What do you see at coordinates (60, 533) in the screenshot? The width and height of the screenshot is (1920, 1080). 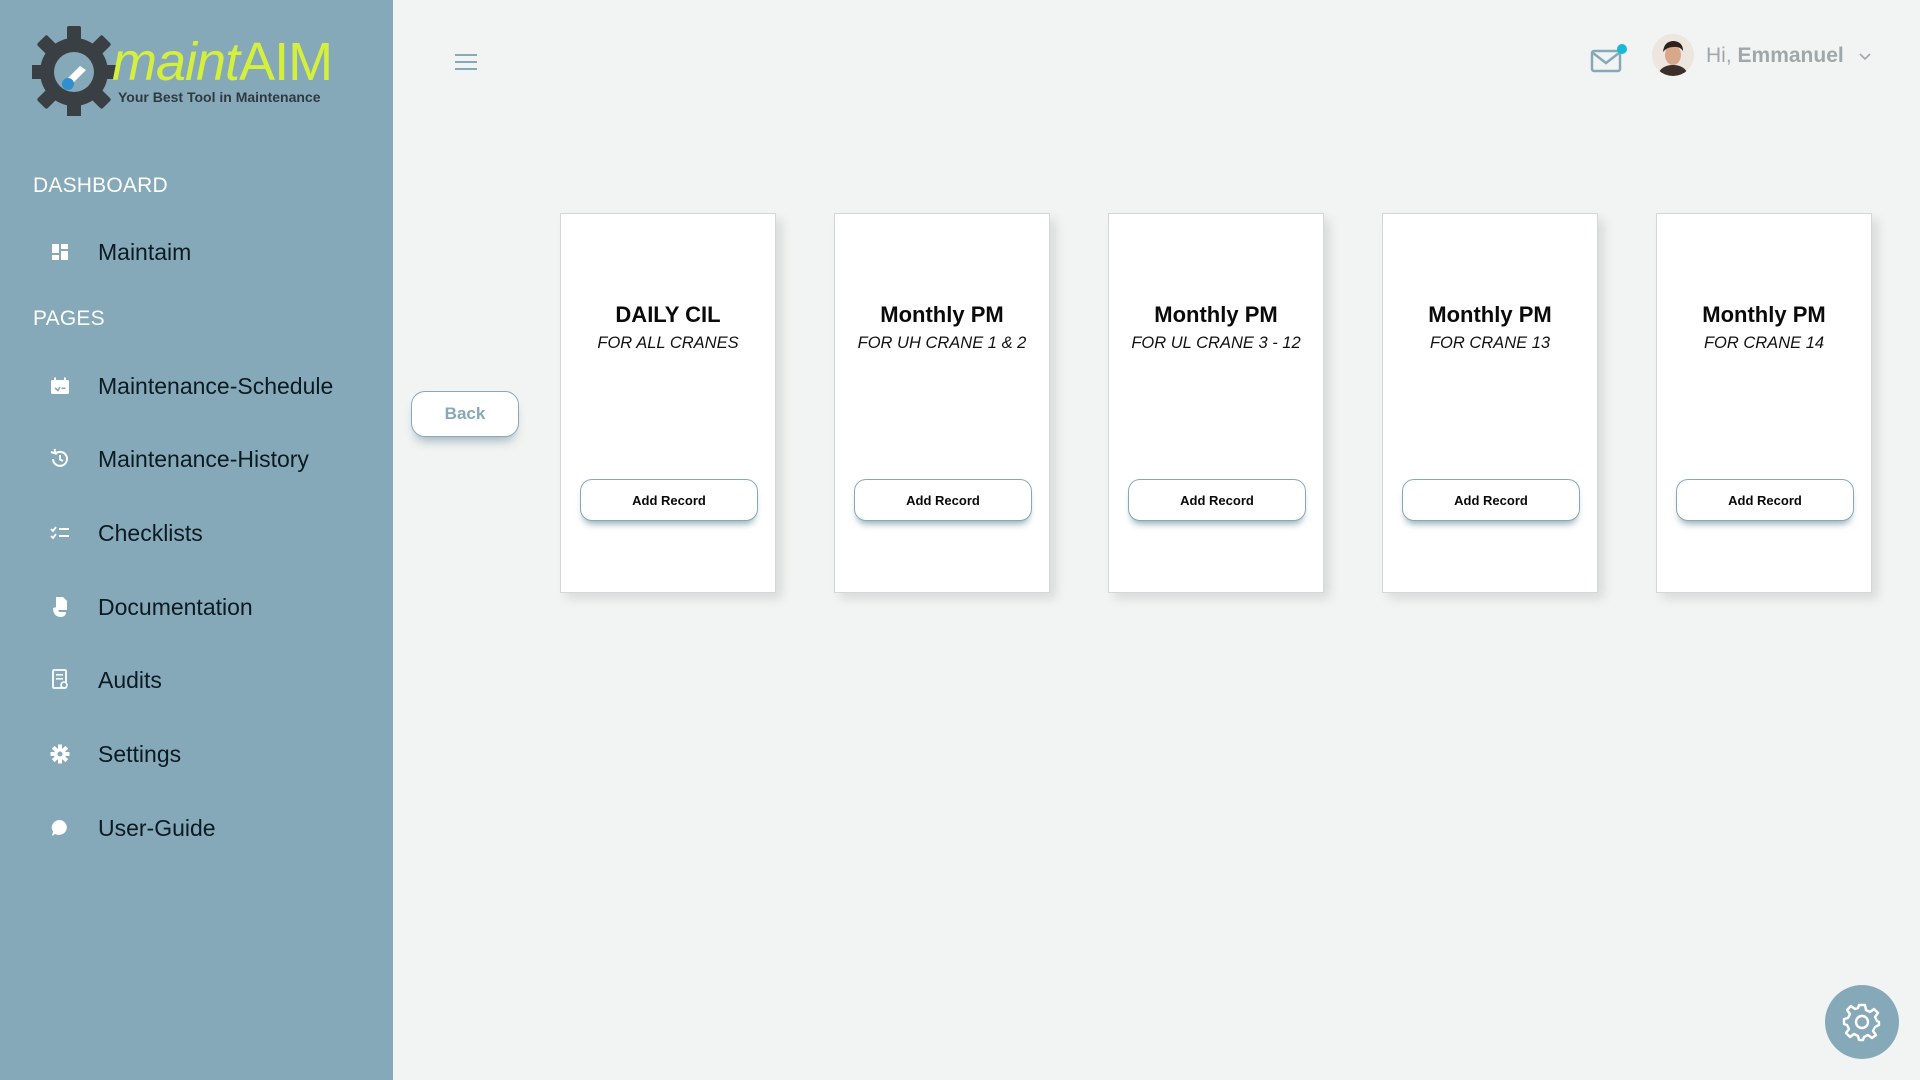 I see `checklist-icon` at bounding box center [60, 533].